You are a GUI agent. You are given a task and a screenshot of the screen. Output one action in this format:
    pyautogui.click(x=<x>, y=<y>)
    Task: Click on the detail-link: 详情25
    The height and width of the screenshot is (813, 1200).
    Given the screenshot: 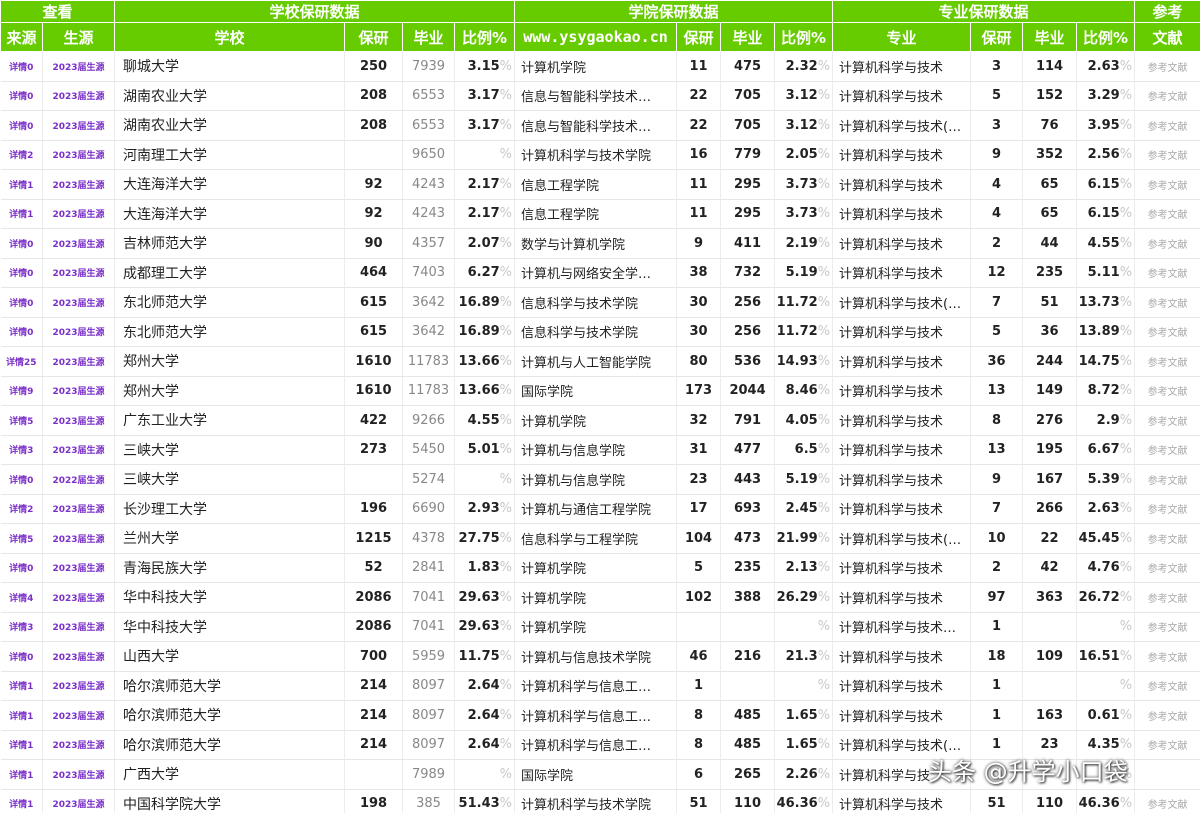 What is the action you would take?
    pyautogui.click(x=21, y=361)
    